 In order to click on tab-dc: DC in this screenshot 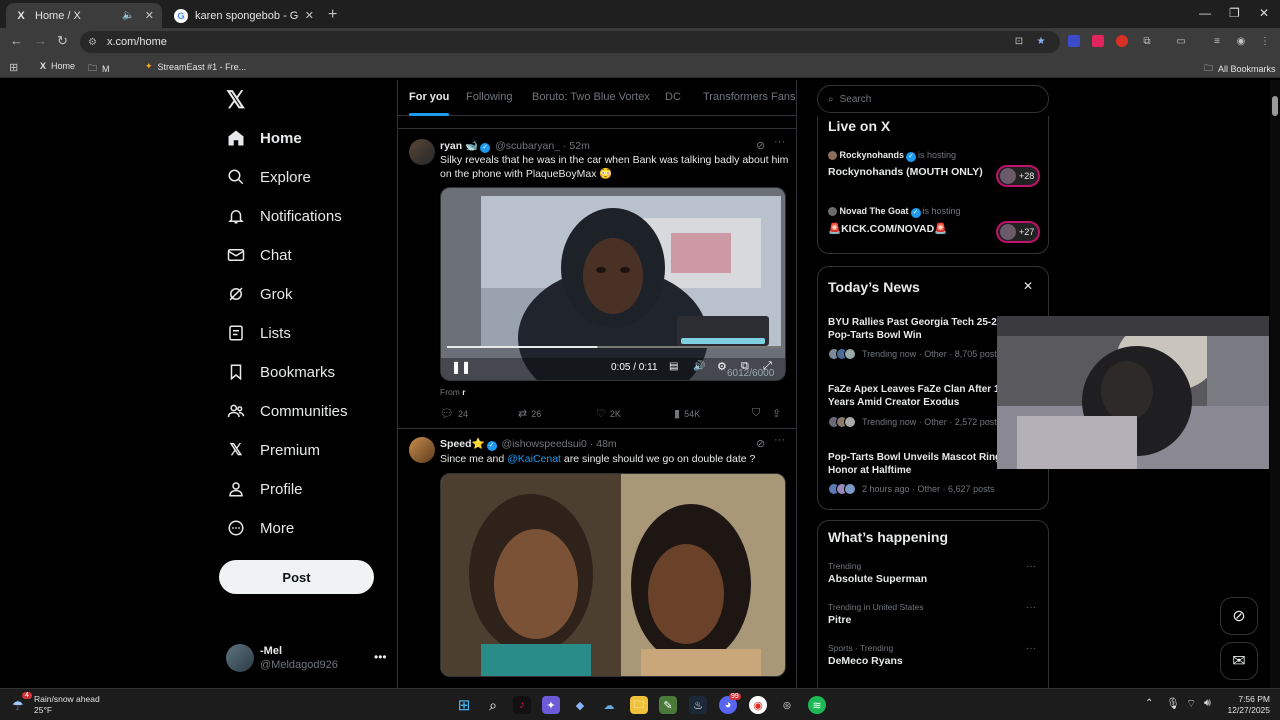, I will do `click(673, 97)`.